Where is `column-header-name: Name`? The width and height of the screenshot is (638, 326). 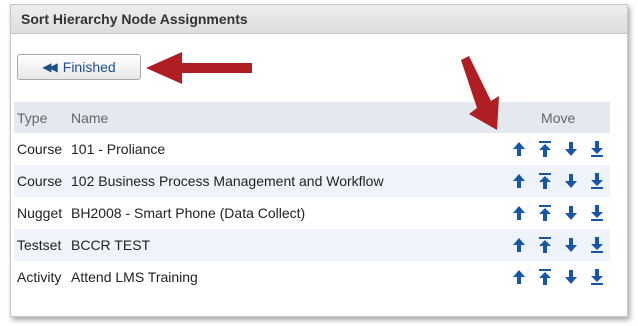
column-header-name: Name is located at coordinates (90, 117).